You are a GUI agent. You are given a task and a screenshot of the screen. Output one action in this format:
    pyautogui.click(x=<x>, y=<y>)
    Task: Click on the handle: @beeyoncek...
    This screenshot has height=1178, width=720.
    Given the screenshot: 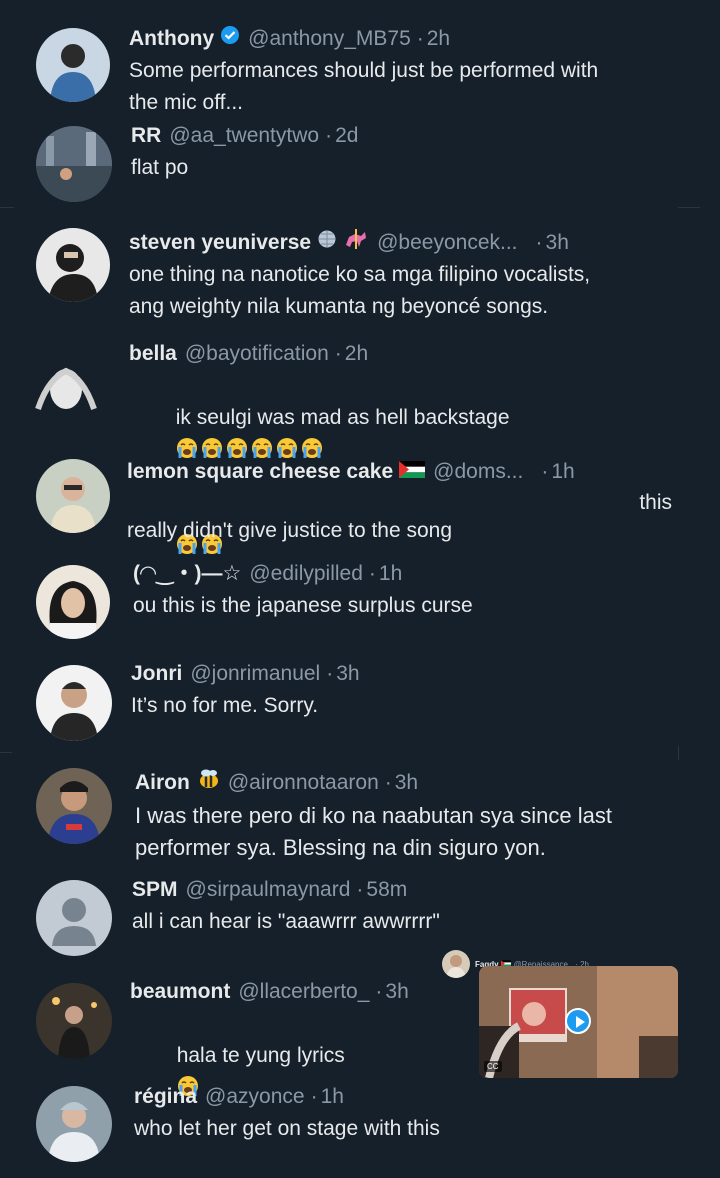 What is the action you would take?
    pyautogui.click(x=447, y=243)
    